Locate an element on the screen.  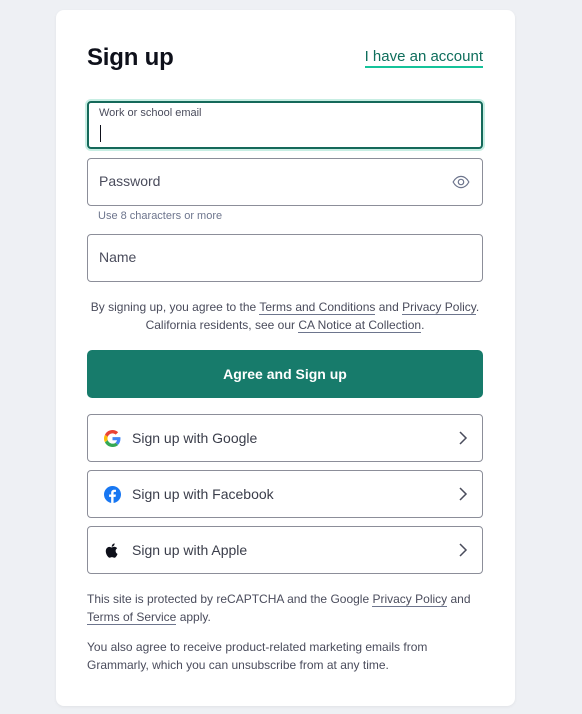
ca-notice-link: CA Notice at Collection is located at coordinates (360, 325).